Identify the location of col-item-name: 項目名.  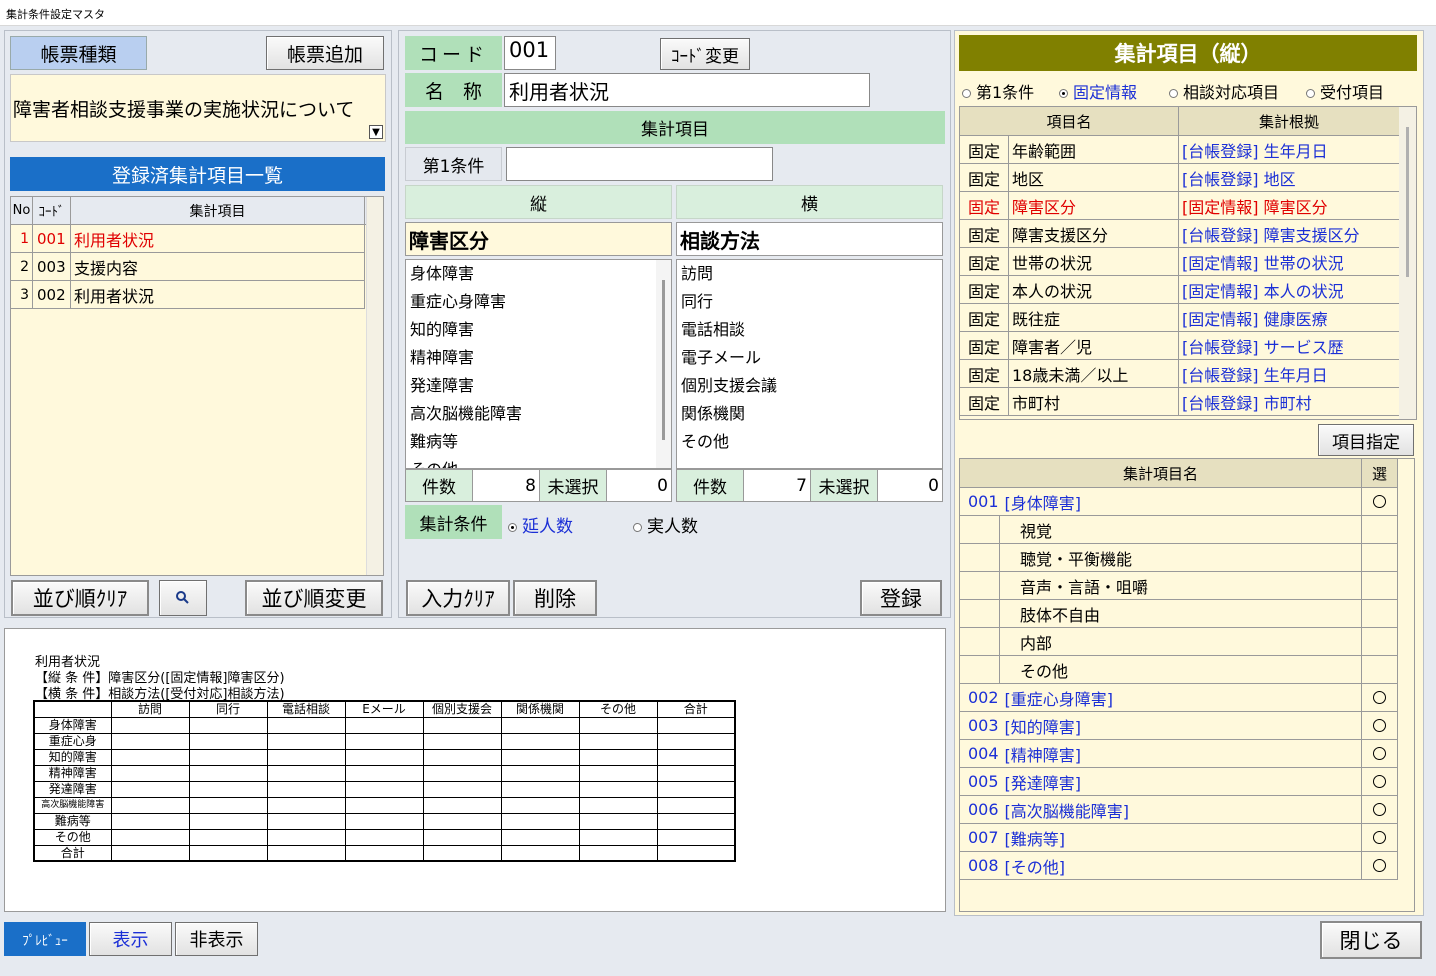
(1069, 121).